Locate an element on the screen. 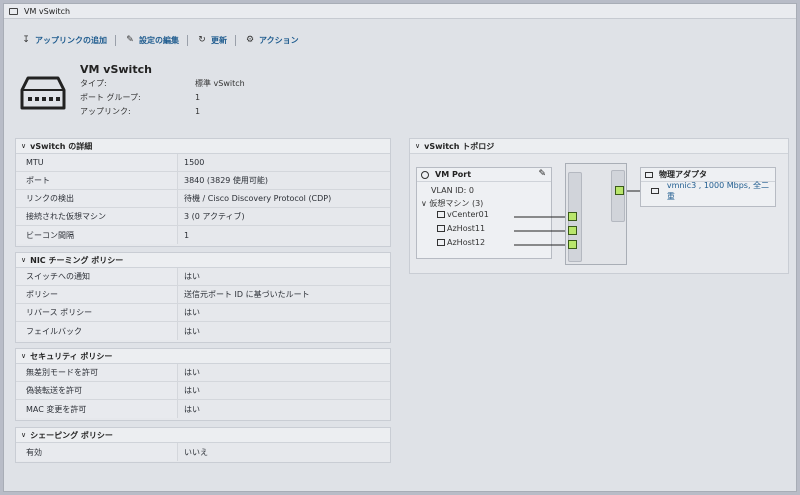 Image resolution: width=800 pixels, height=495 pixels. table-row: フェイルバック はい is located at coordinates (203, 331).